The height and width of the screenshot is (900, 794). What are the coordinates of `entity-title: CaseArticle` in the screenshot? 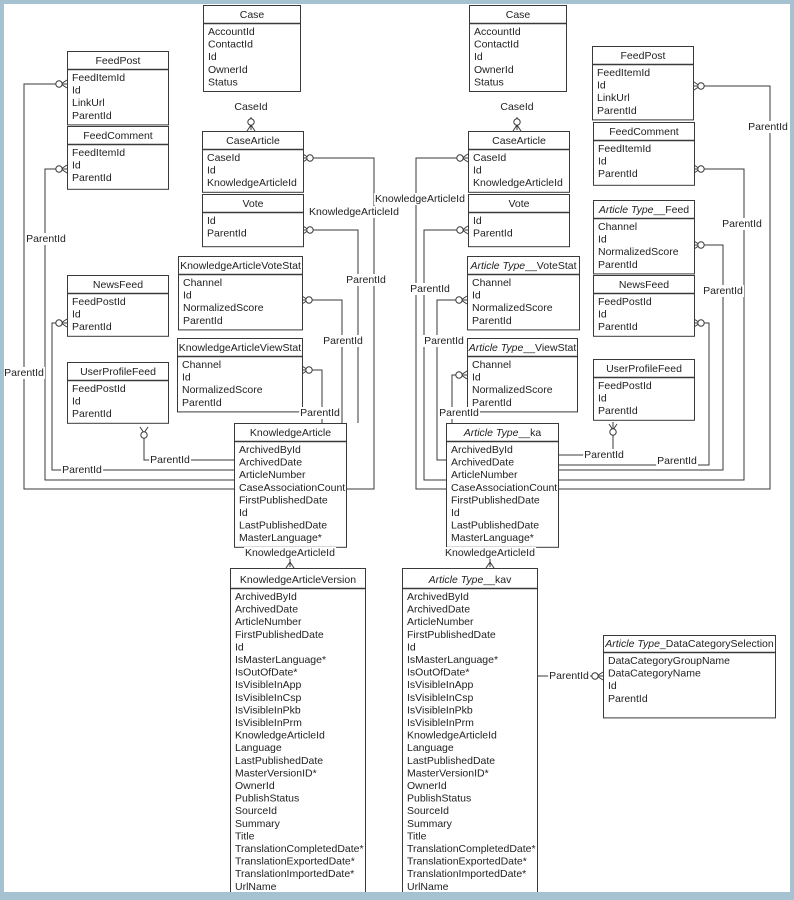 It's located at (253, 141).